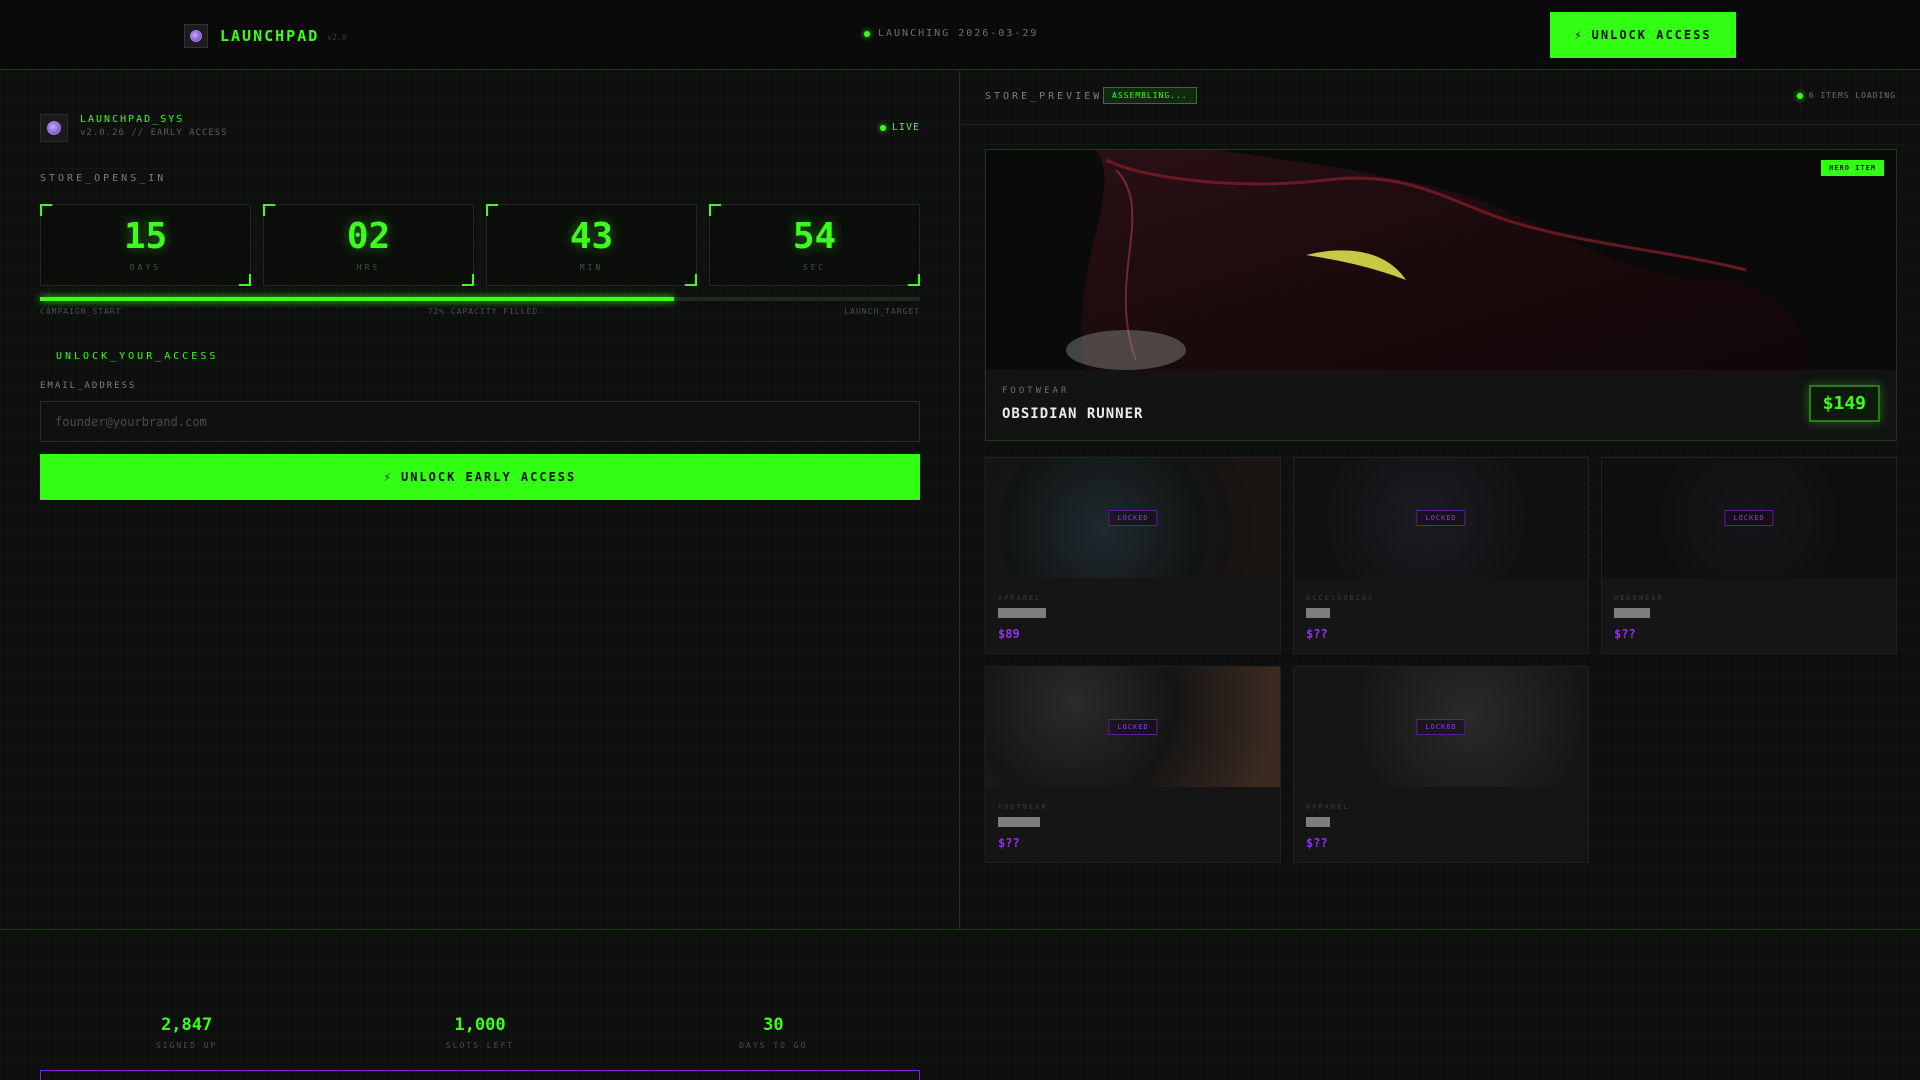  I want to click on hero-meta: FOOTWEAR OBSIDIAN RUNNER, so click(1072, 404).